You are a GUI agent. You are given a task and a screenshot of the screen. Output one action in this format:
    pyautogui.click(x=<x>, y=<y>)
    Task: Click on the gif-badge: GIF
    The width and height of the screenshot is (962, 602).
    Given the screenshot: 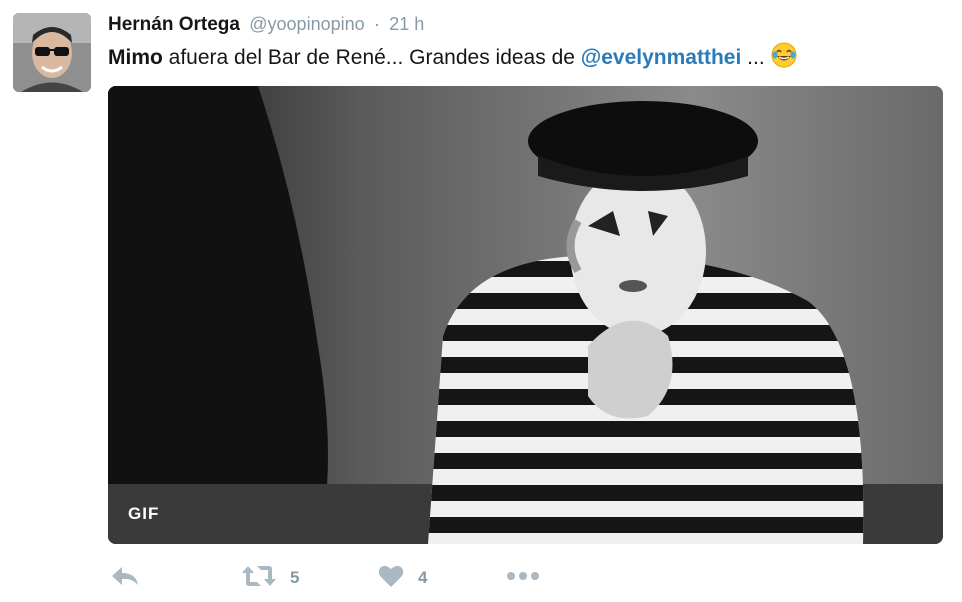 What is the action you would take?
    pyautogui.click(x=144, y=513)
    